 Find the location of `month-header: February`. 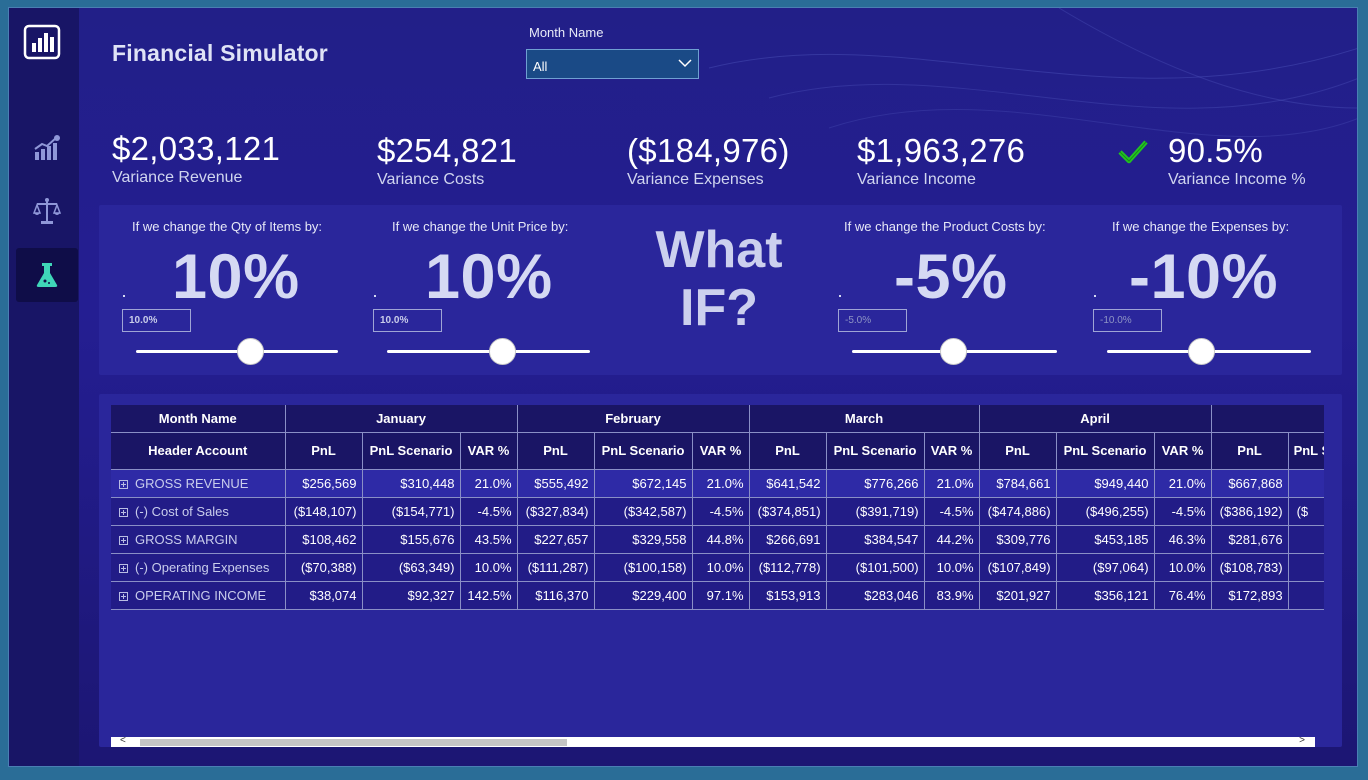

month-header: February is located at coordinates (633, 419).